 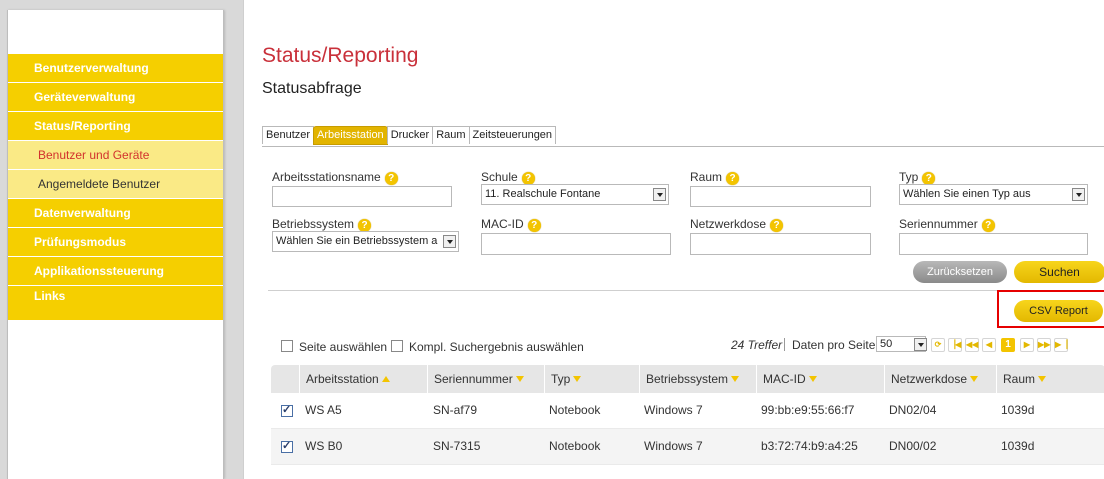 What do you see at coordinates (512, 135) in the screenshot?
I see `tab-zeitsteuerungen: Zeitsteuerungen` at bounding box center [512, 135].